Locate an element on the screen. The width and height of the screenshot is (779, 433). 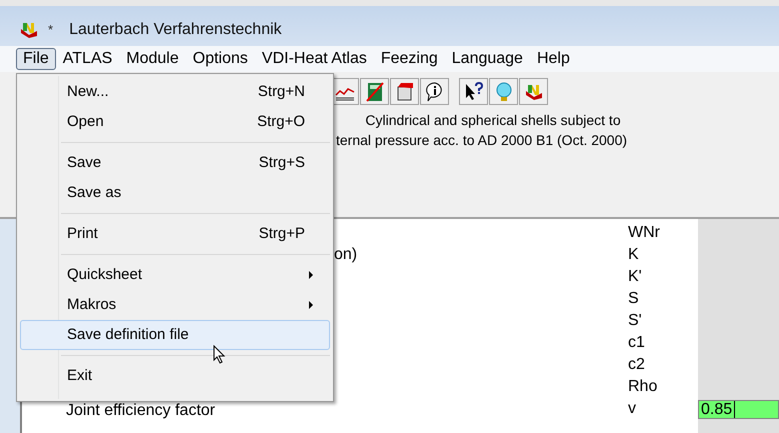
parameter-symbol: c1 is located at coordinates (637, 343).